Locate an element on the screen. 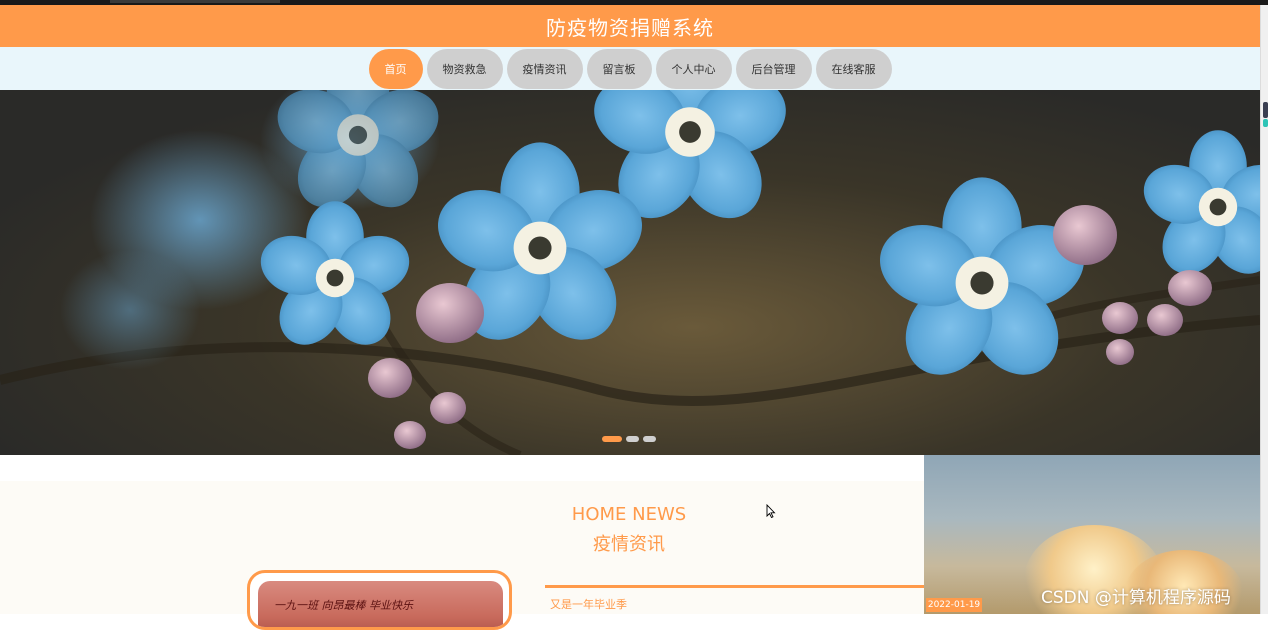  main-nav: 首页 物资救急 疫情资讯 留言板 个人中心 后台管理 在线客服 is located at coordinates (630, 68).